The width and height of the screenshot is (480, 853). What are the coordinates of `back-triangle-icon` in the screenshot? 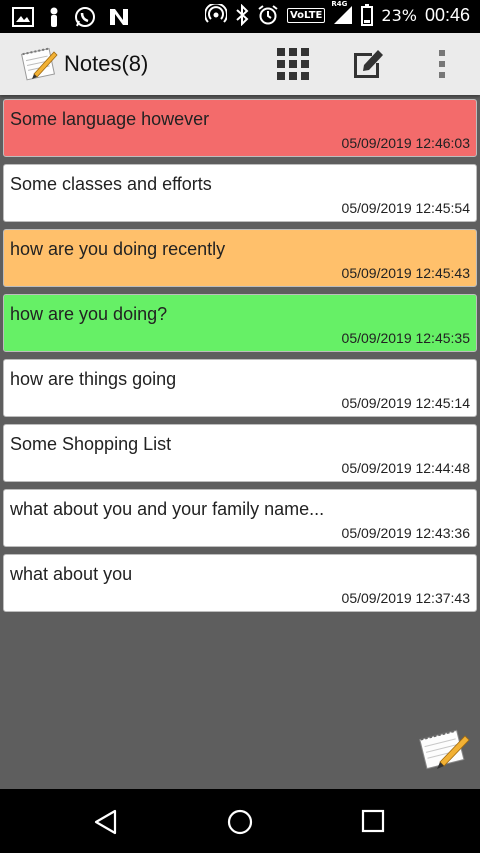 It's located at (105, 822).